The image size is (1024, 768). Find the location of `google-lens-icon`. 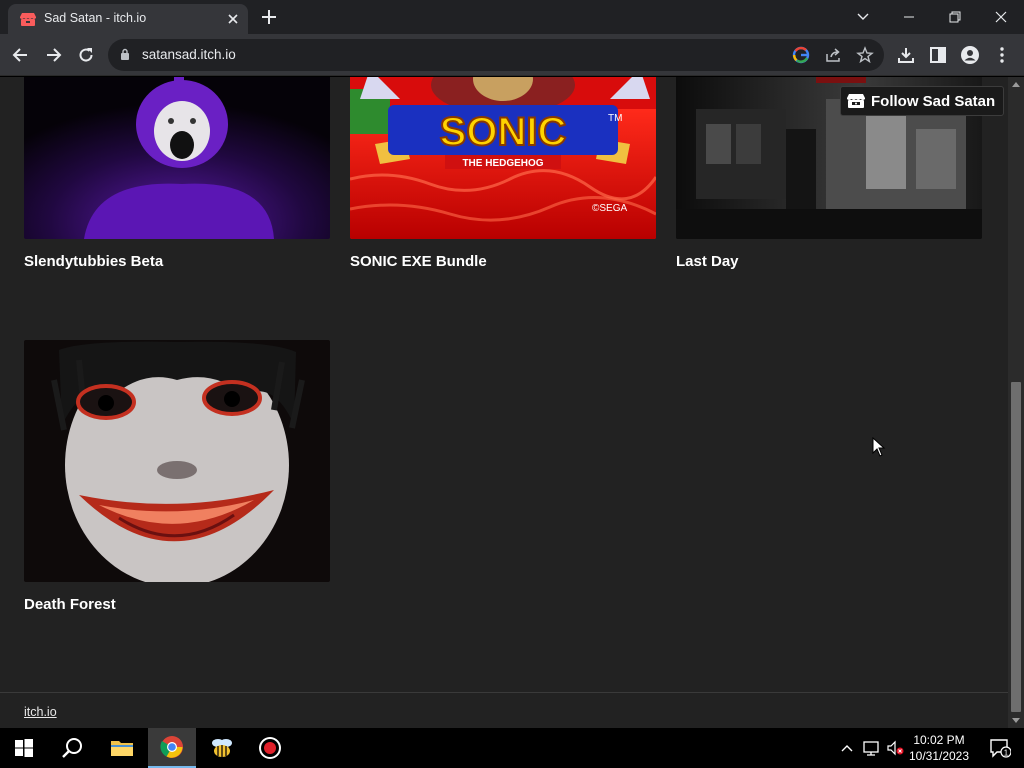

google-lens-icon is located at coordinates (801, 55).